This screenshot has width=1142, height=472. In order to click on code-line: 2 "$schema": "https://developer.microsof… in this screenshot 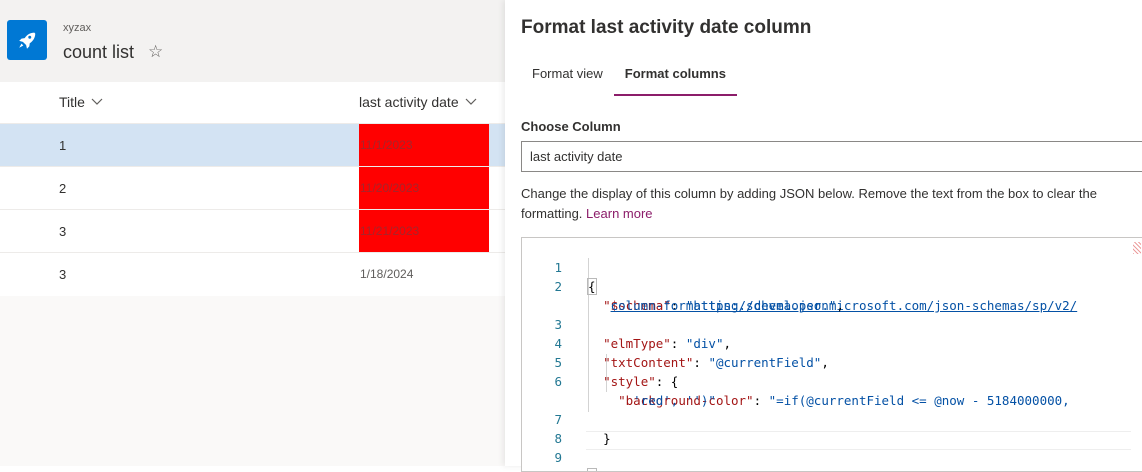, I will do `click(799, 285)`.